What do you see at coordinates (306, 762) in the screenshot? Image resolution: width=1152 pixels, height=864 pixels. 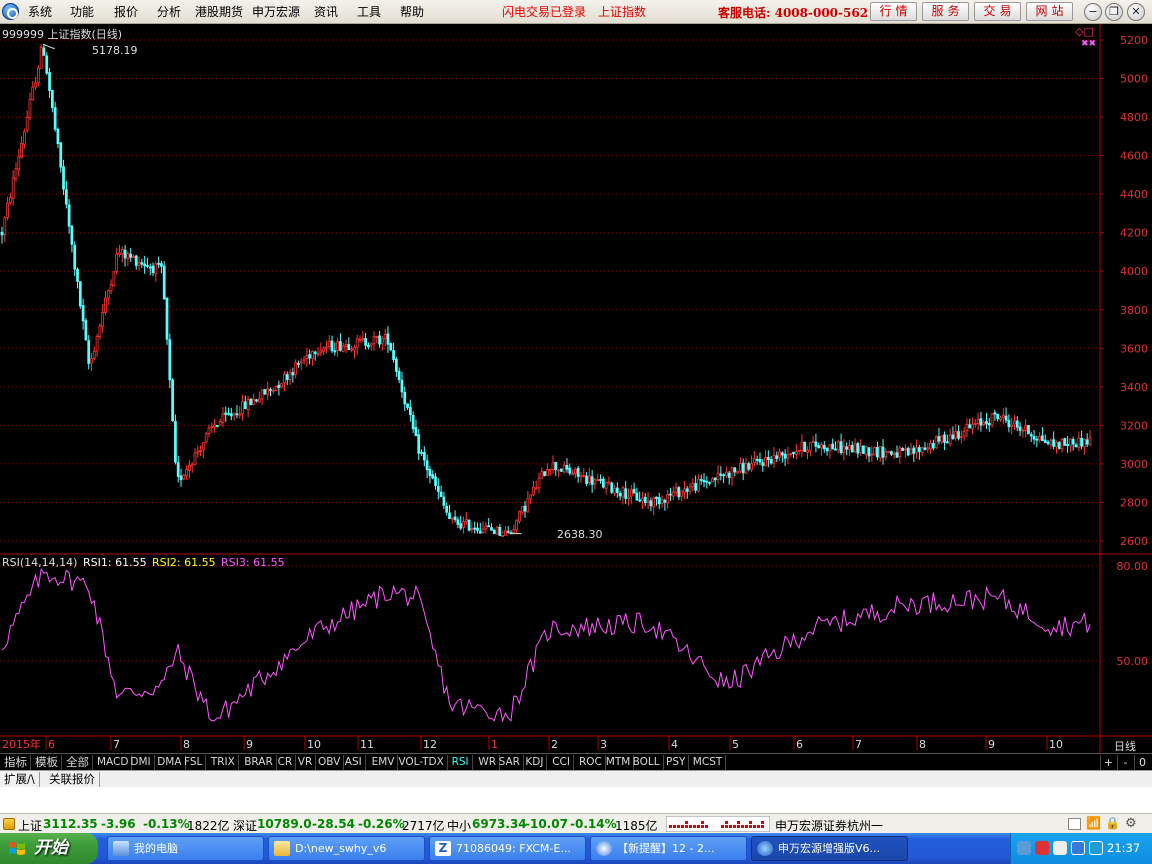 I see `indicator-tab-vr: VR` at bounding box center [306, 762].